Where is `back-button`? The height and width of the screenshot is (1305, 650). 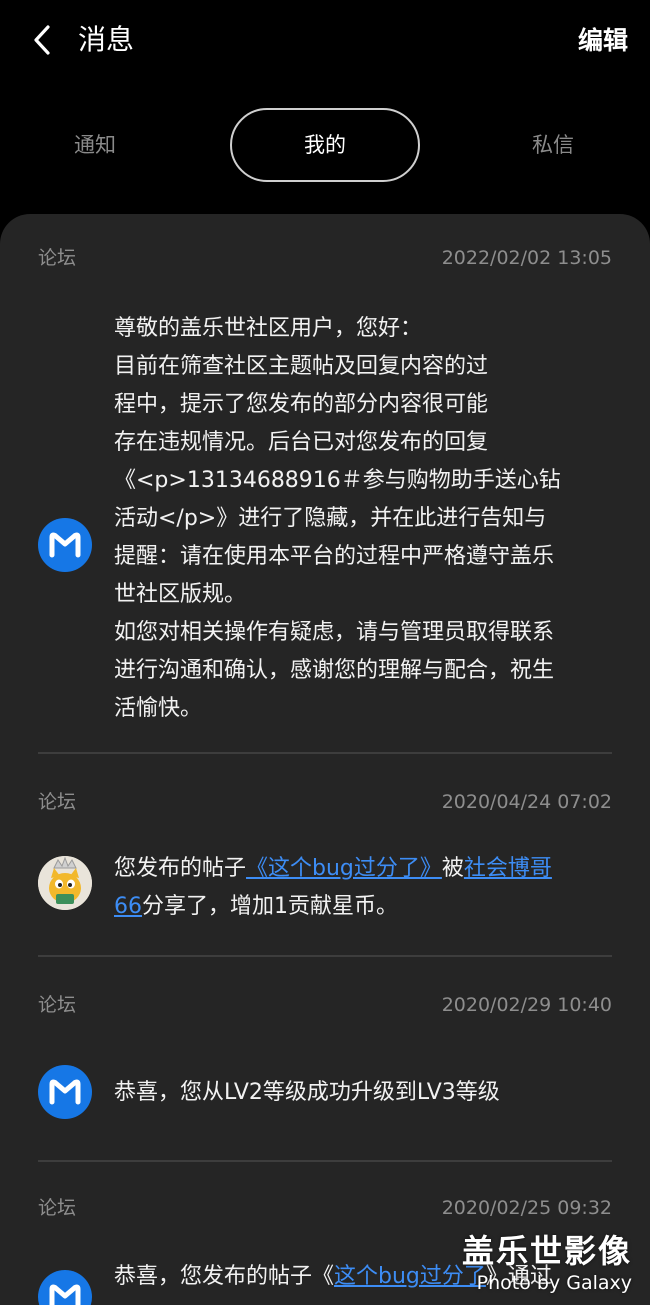
back-button is located at coordinates (42, 40).